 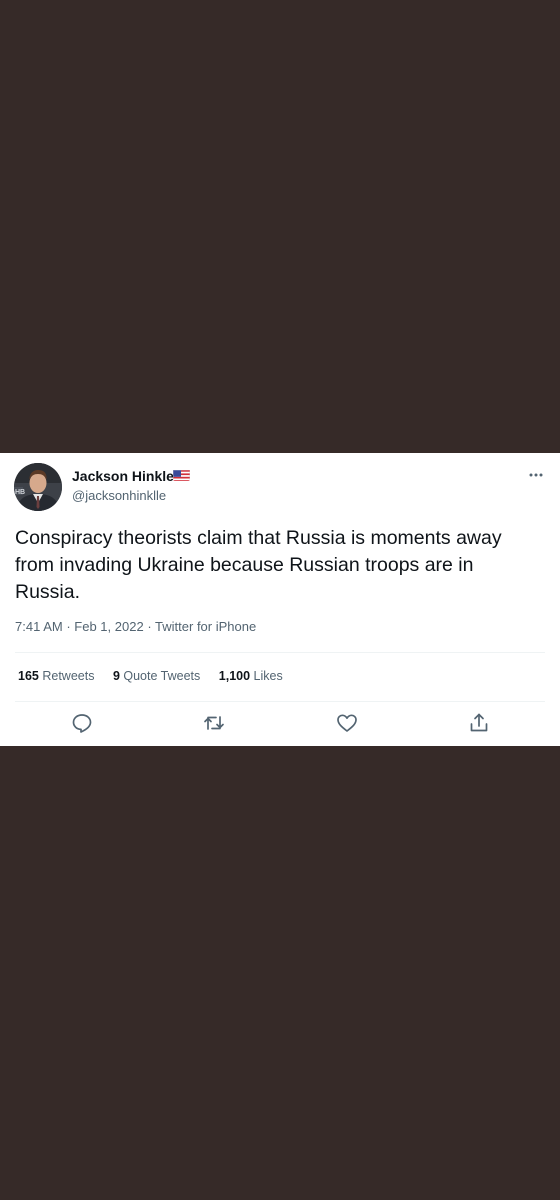 I want to click on quote-tweets-label: Quote Tweets, so click(x=162, y=676).